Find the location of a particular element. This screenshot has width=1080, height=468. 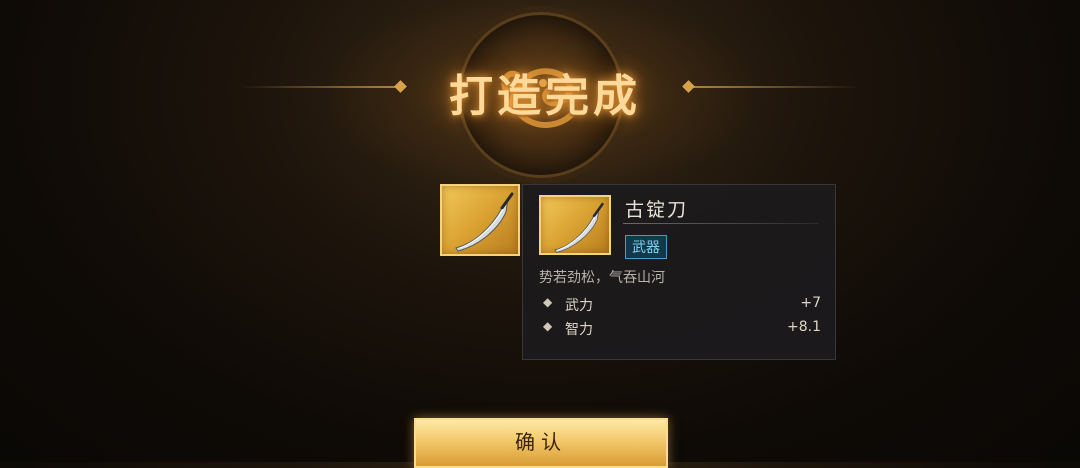

crafted-item-slot is located at coordinates (480, 220).